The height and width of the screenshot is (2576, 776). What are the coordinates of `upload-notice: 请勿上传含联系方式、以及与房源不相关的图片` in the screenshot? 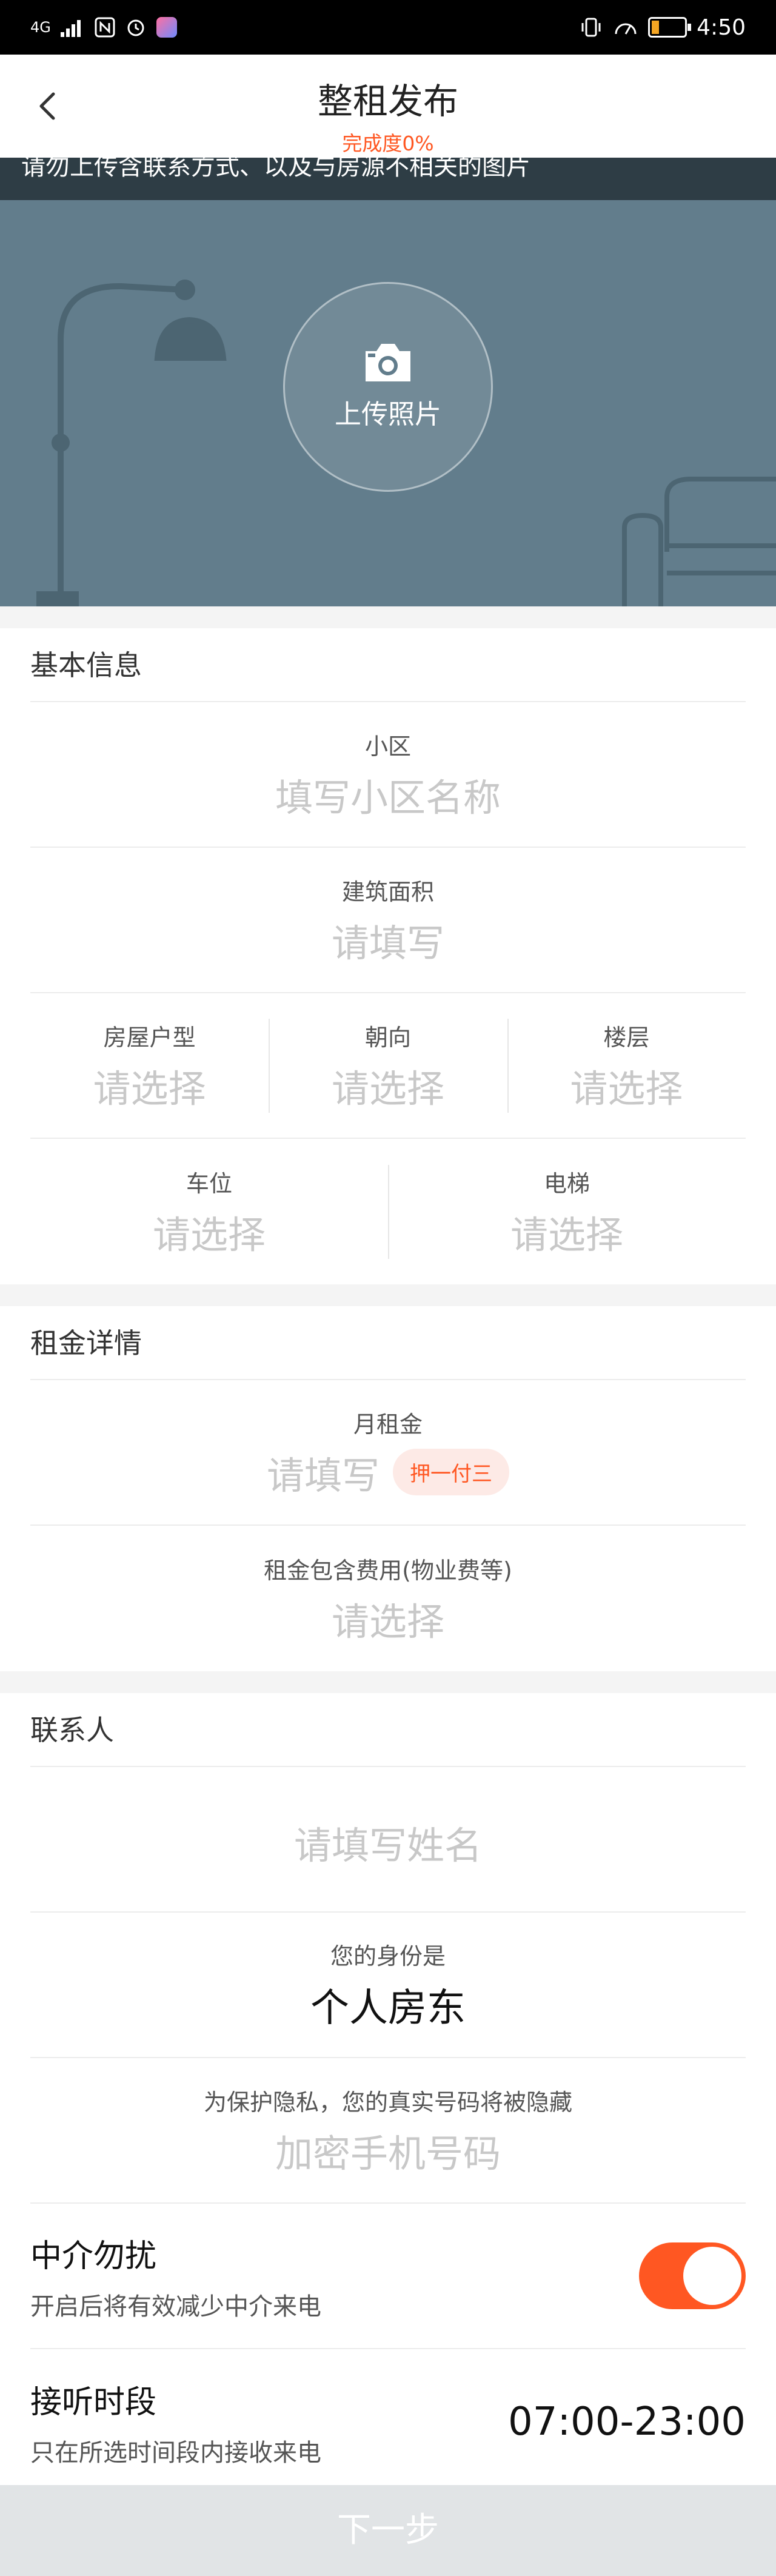 It's located at (388, 179).